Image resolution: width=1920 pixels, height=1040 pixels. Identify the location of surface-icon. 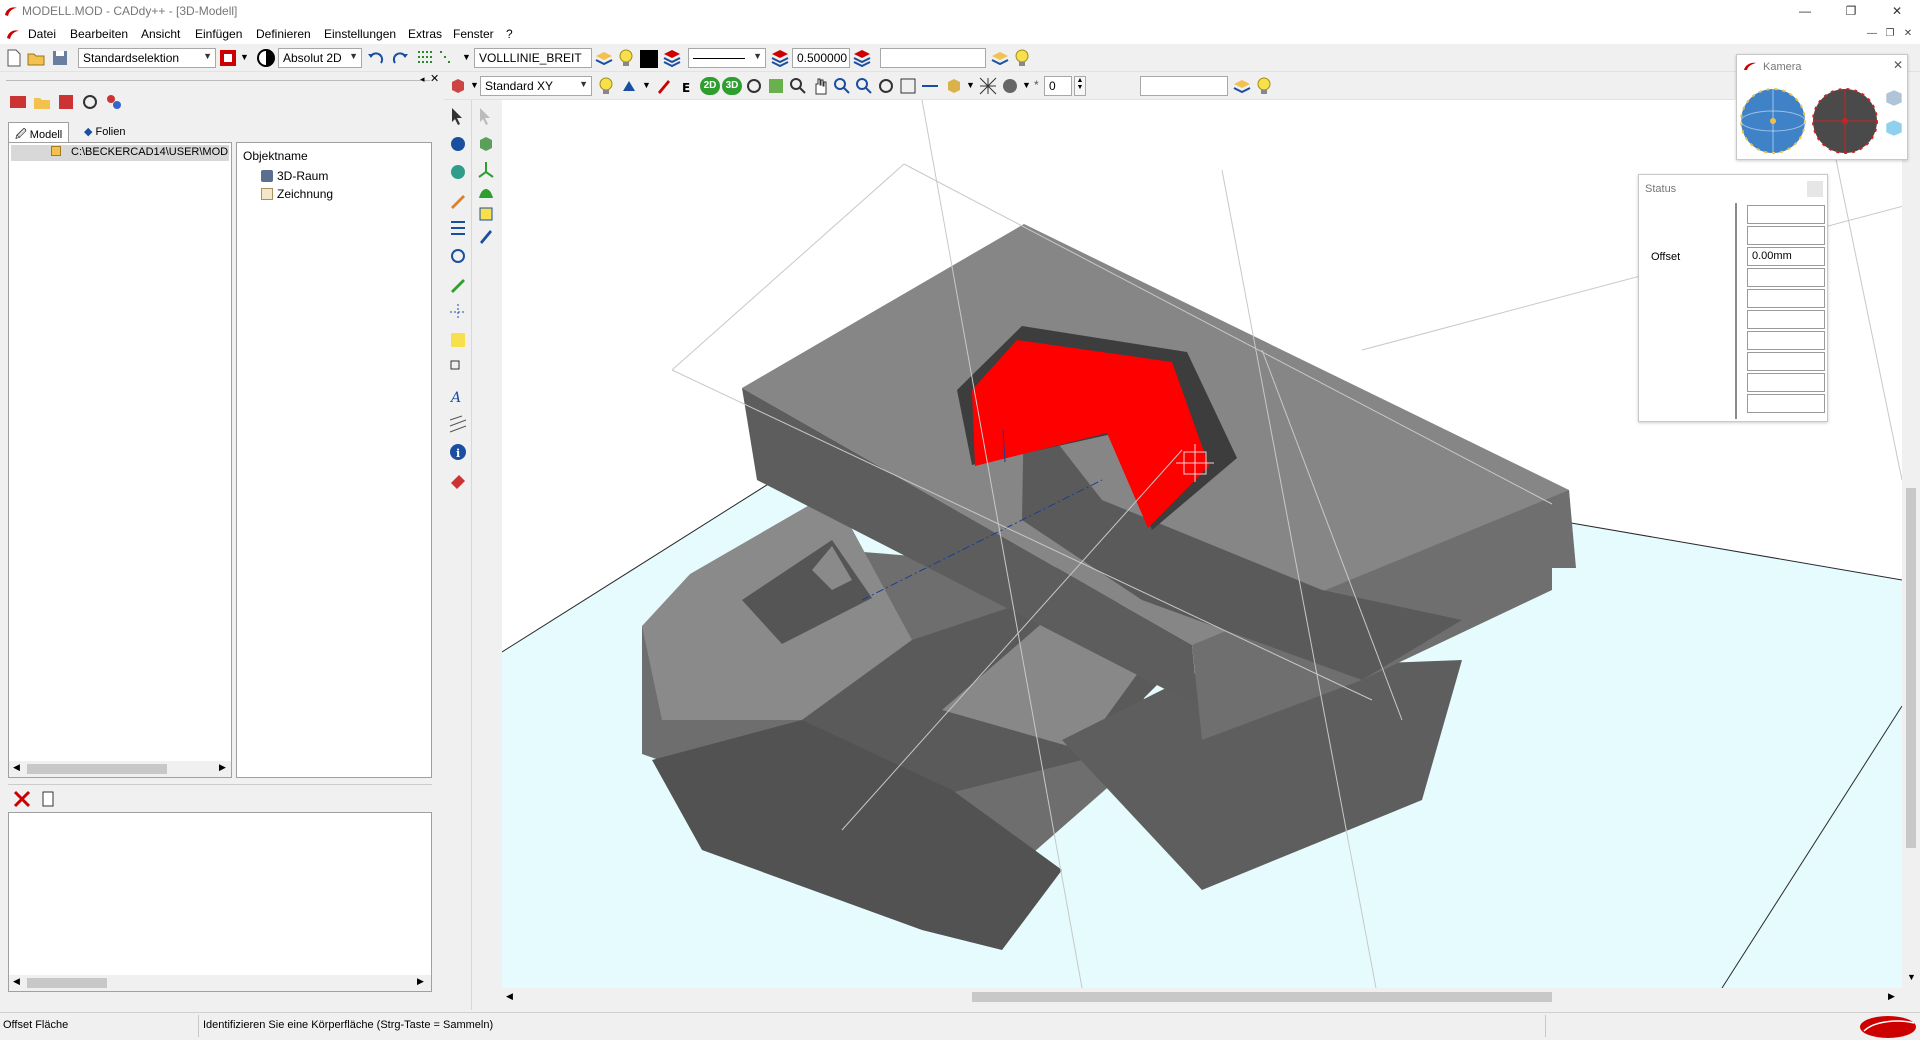
(486, 192).